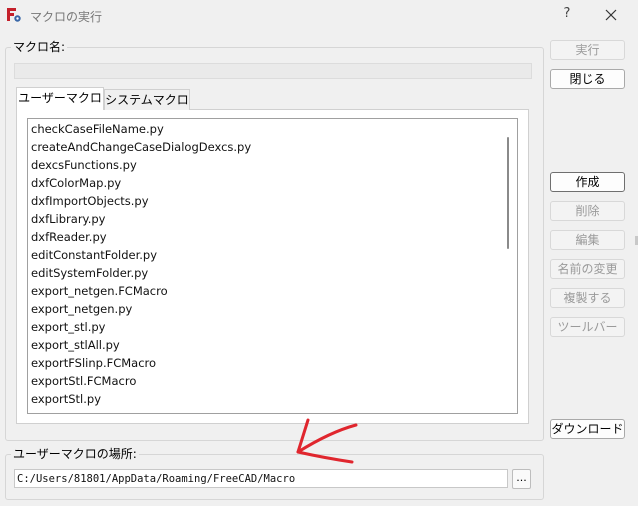 This screenshot has width=638, height=506. I want to click on list-item: checkCaseFileName.py, so click(97, 129).